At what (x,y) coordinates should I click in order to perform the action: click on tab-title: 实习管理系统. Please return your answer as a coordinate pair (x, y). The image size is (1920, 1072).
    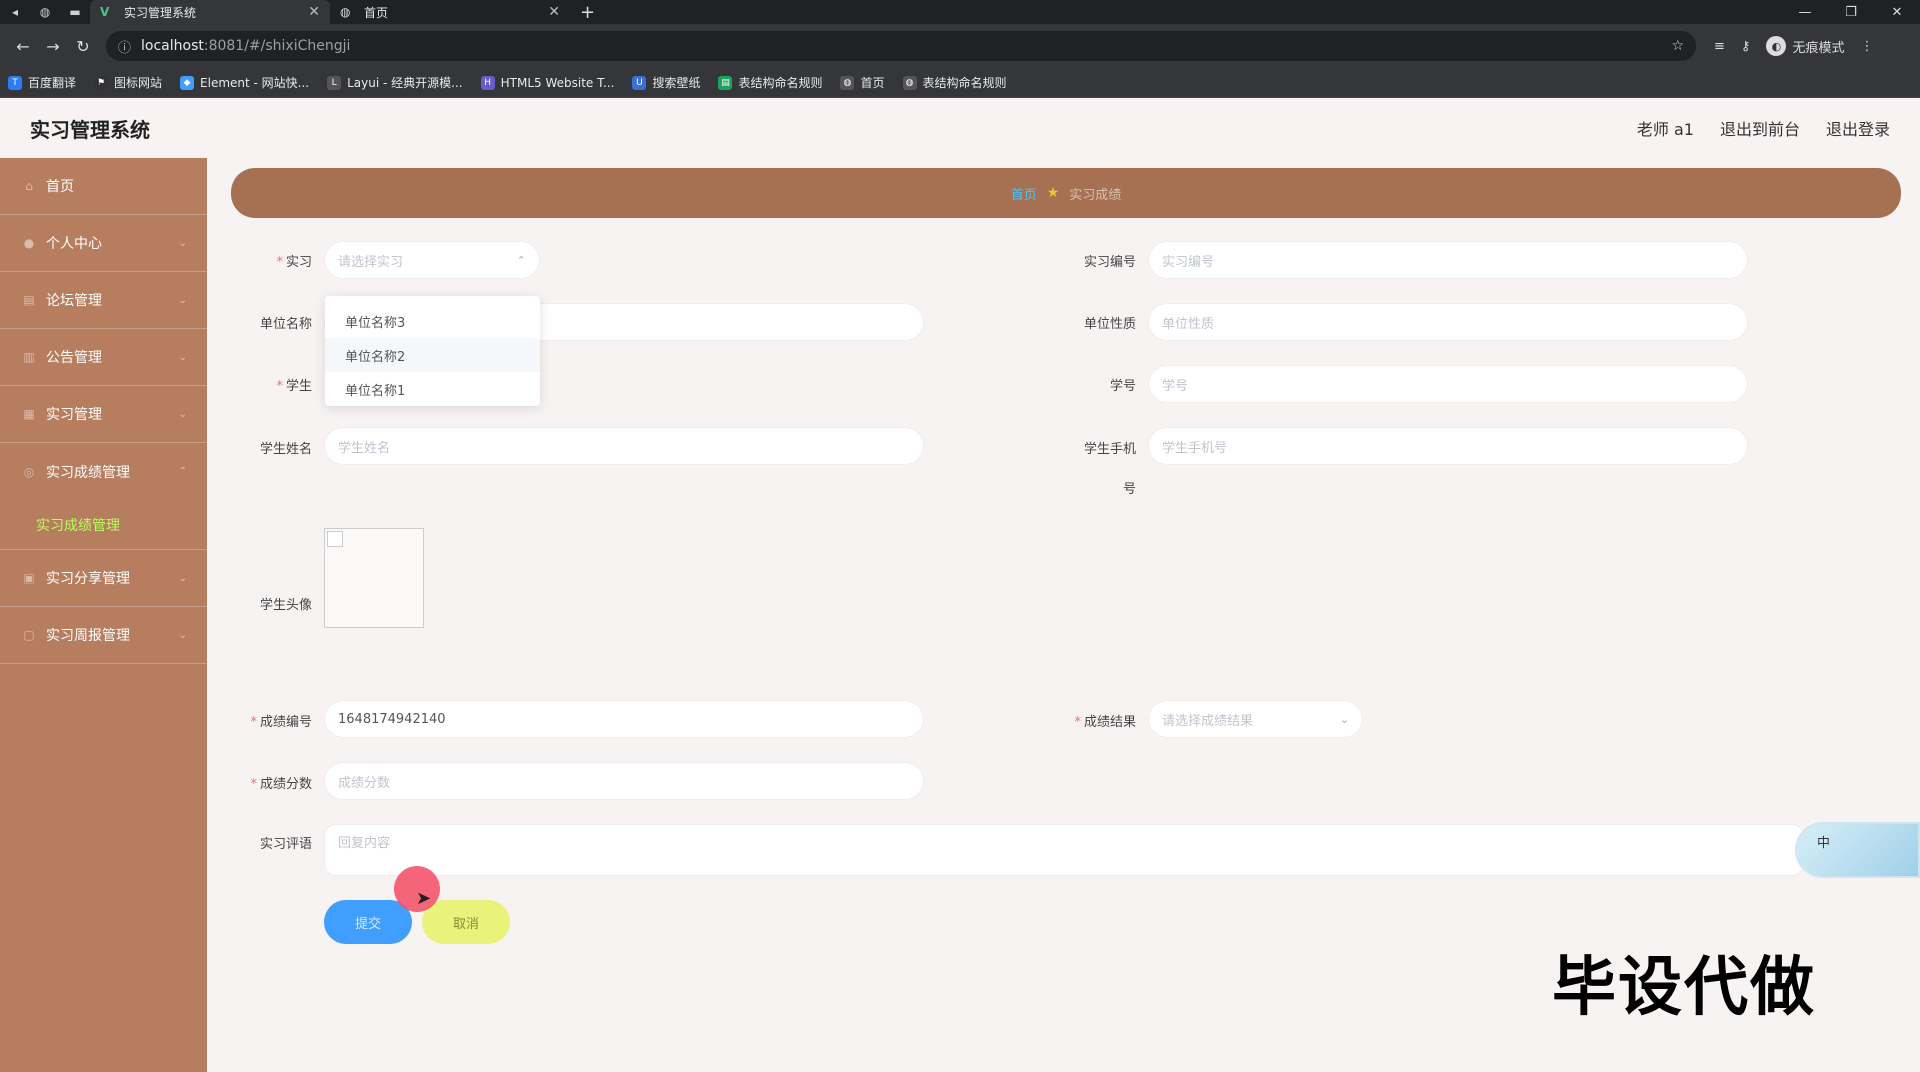
    Looking at the image, I should click on (160, 12).